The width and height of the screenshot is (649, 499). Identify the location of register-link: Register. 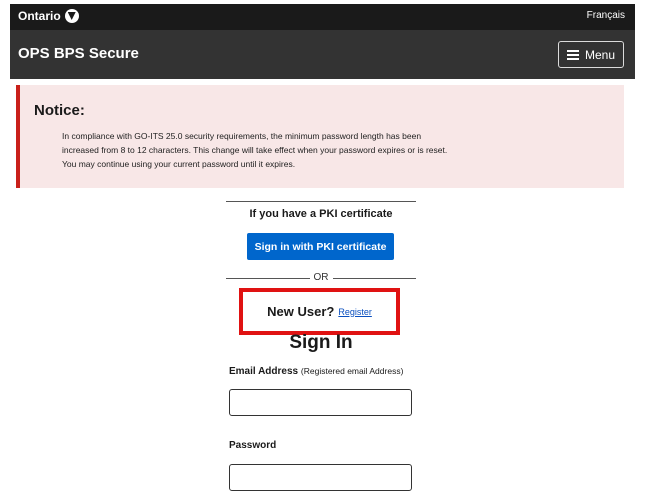
(355, 312).